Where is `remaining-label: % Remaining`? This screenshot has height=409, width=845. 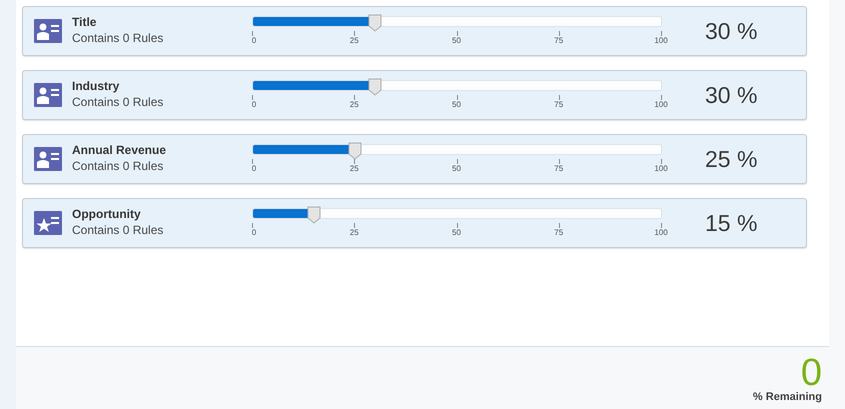
remaining-label: % Remaining is located at coordinates (787, 397).